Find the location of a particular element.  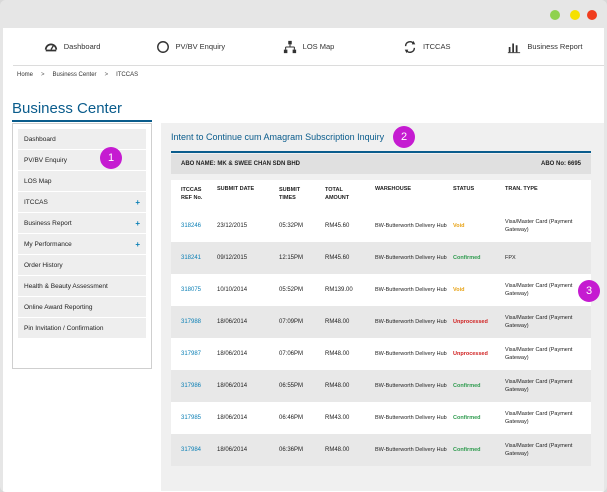

sidebar-item-dashboard: Dashboard is located at coordinates (82, 139).